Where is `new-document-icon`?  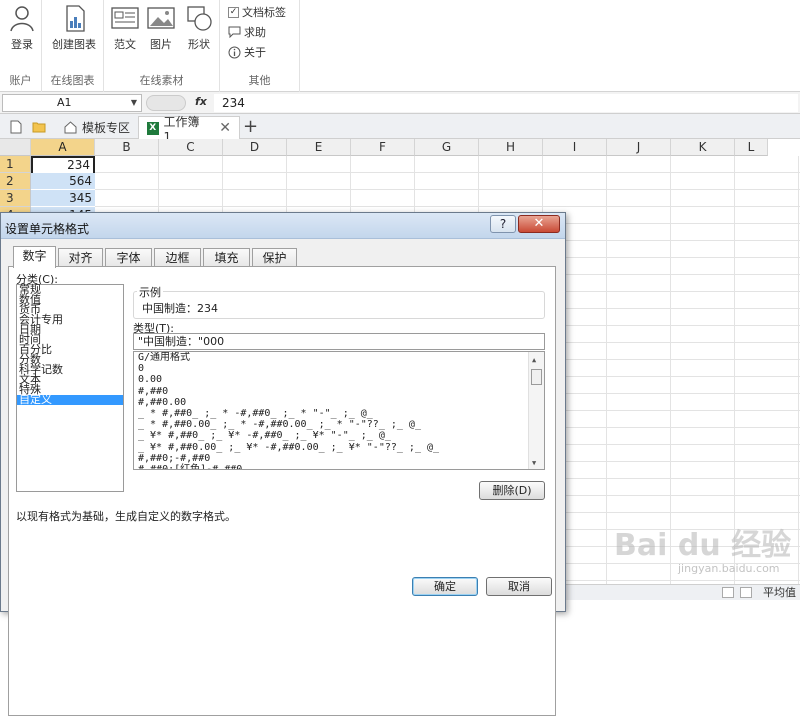
new-document-icon is located at coordinates (16, 127).